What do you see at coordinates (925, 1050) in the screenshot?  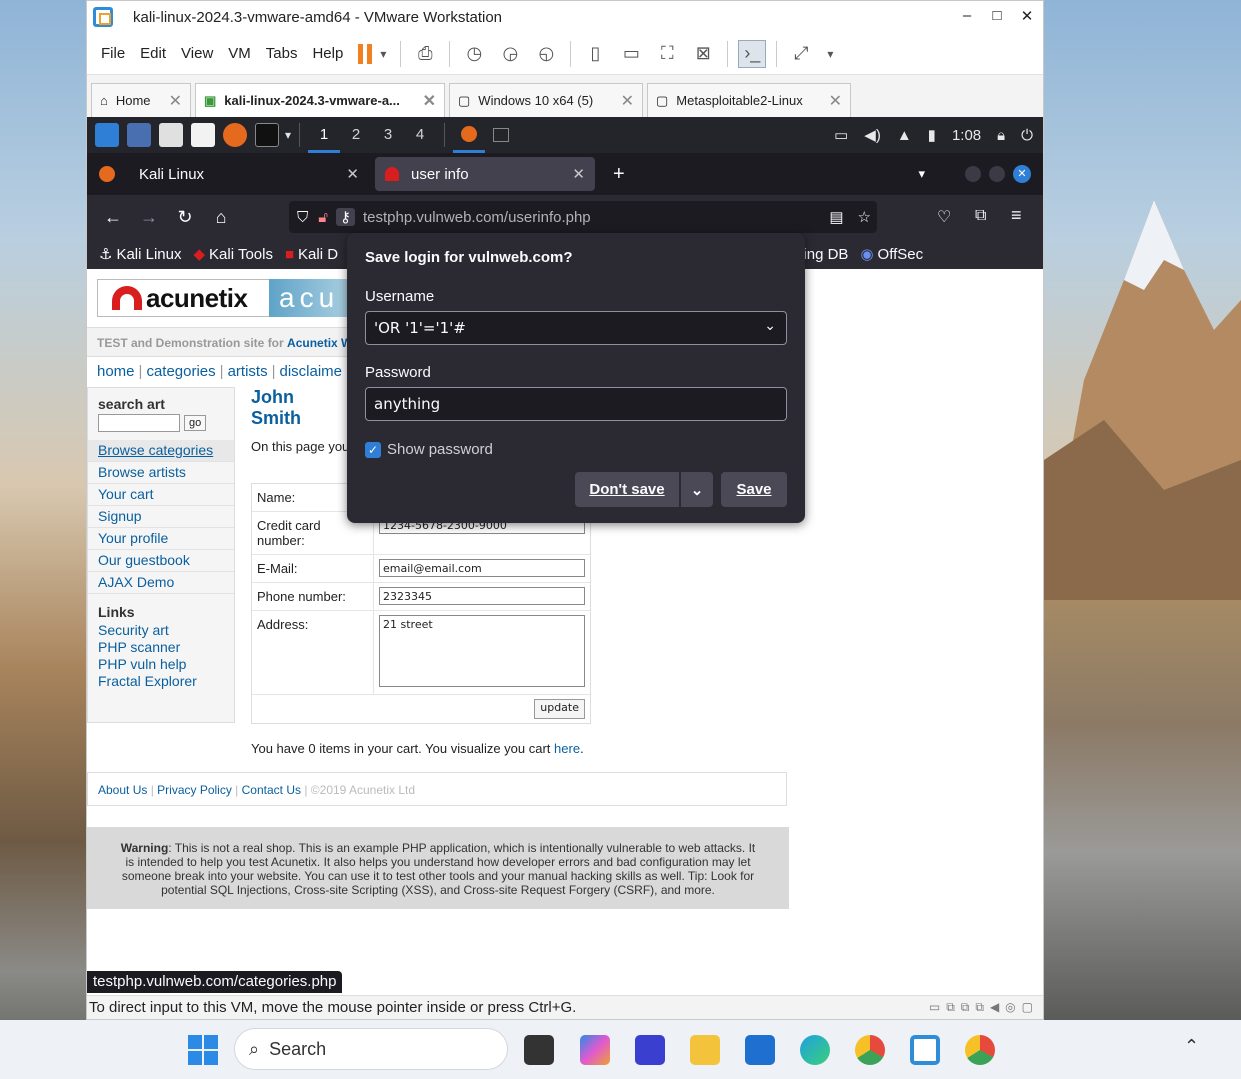 I see `vmware-taskbar-icon` at bounding box center [925, 1050].